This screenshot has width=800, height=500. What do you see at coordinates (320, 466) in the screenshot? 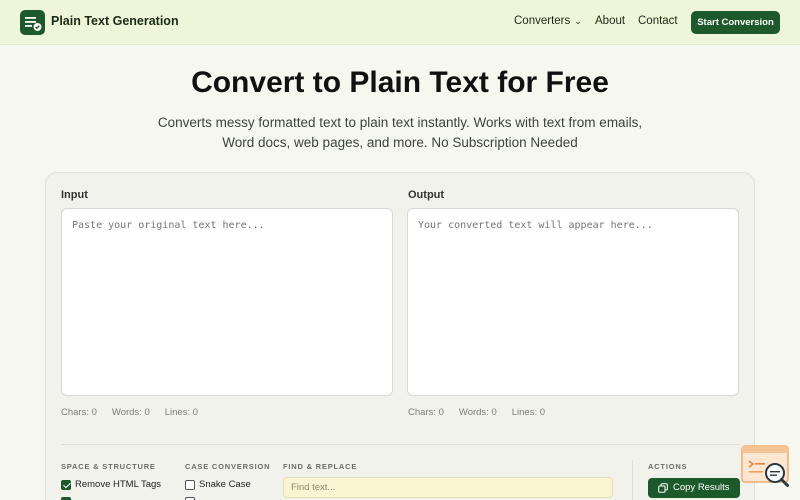
I see `find-replace-heading: FIND & REPLACE` at bounding box center [320, 466].